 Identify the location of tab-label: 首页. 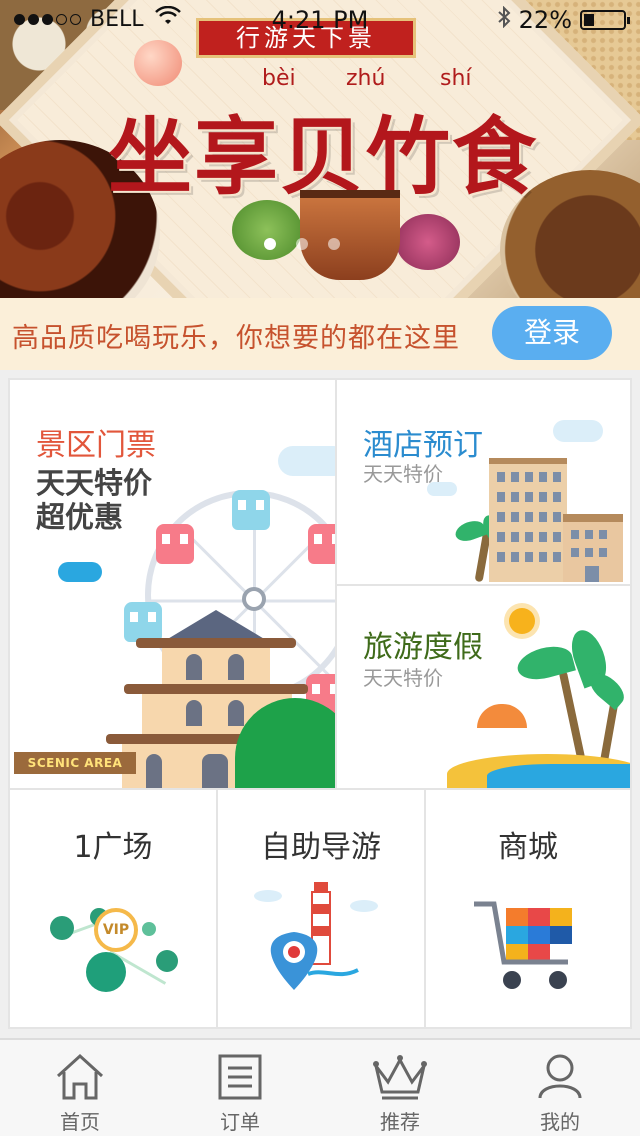
(80, 1122).